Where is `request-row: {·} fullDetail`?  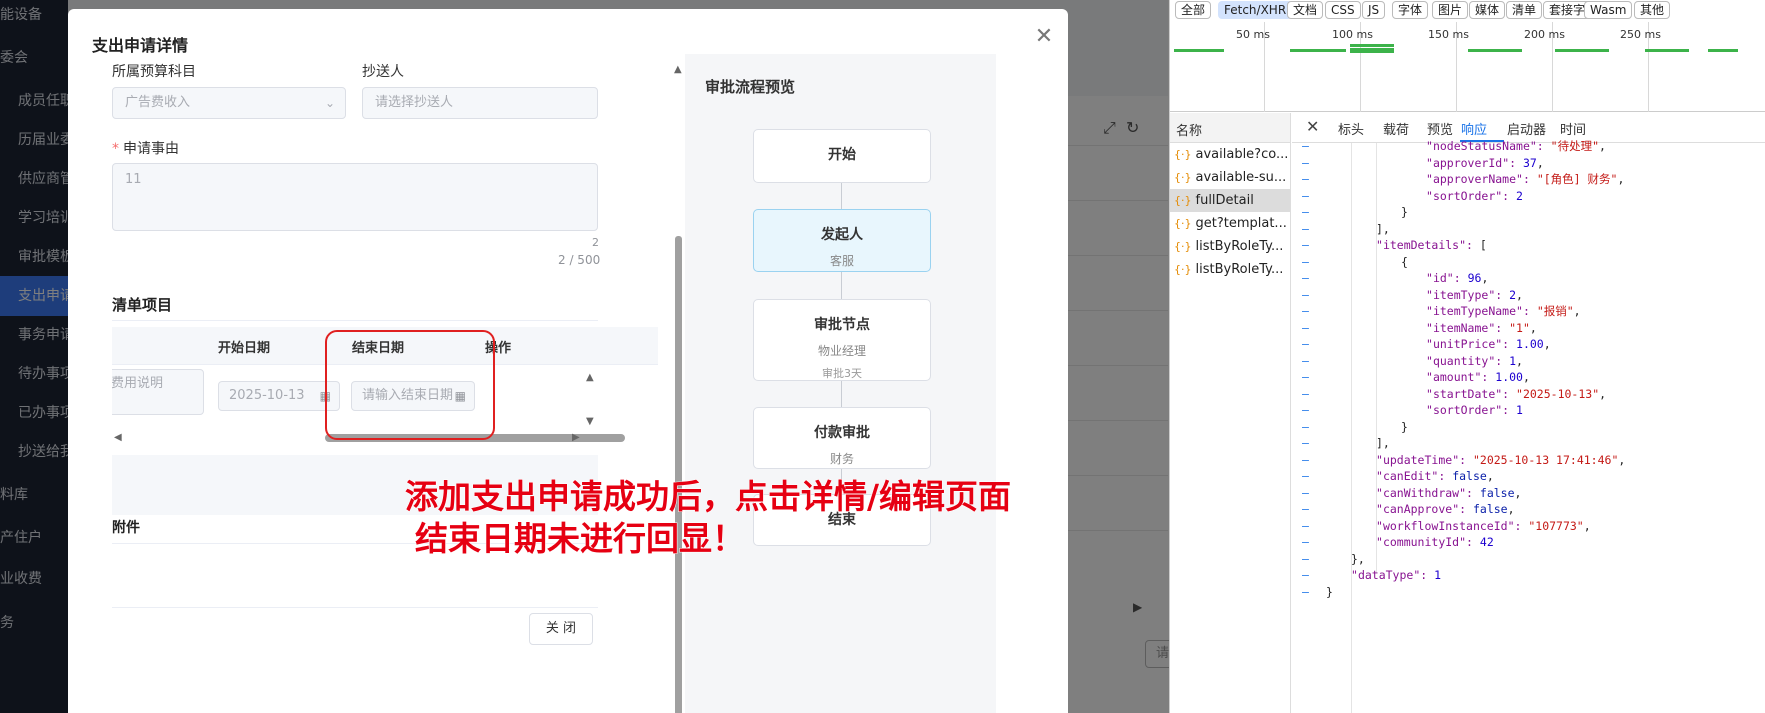 request-row: {·} fullDetail is located at coordinates (1230, 200).